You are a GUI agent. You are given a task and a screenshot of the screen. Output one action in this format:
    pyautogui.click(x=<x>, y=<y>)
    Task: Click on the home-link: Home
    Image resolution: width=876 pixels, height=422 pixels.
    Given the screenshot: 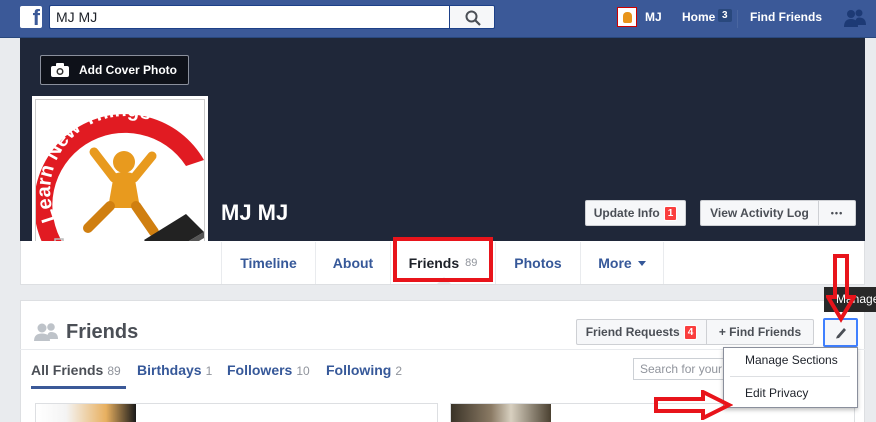 What is the action you would take?
    pyautogui.click(x=698, y=17)
    